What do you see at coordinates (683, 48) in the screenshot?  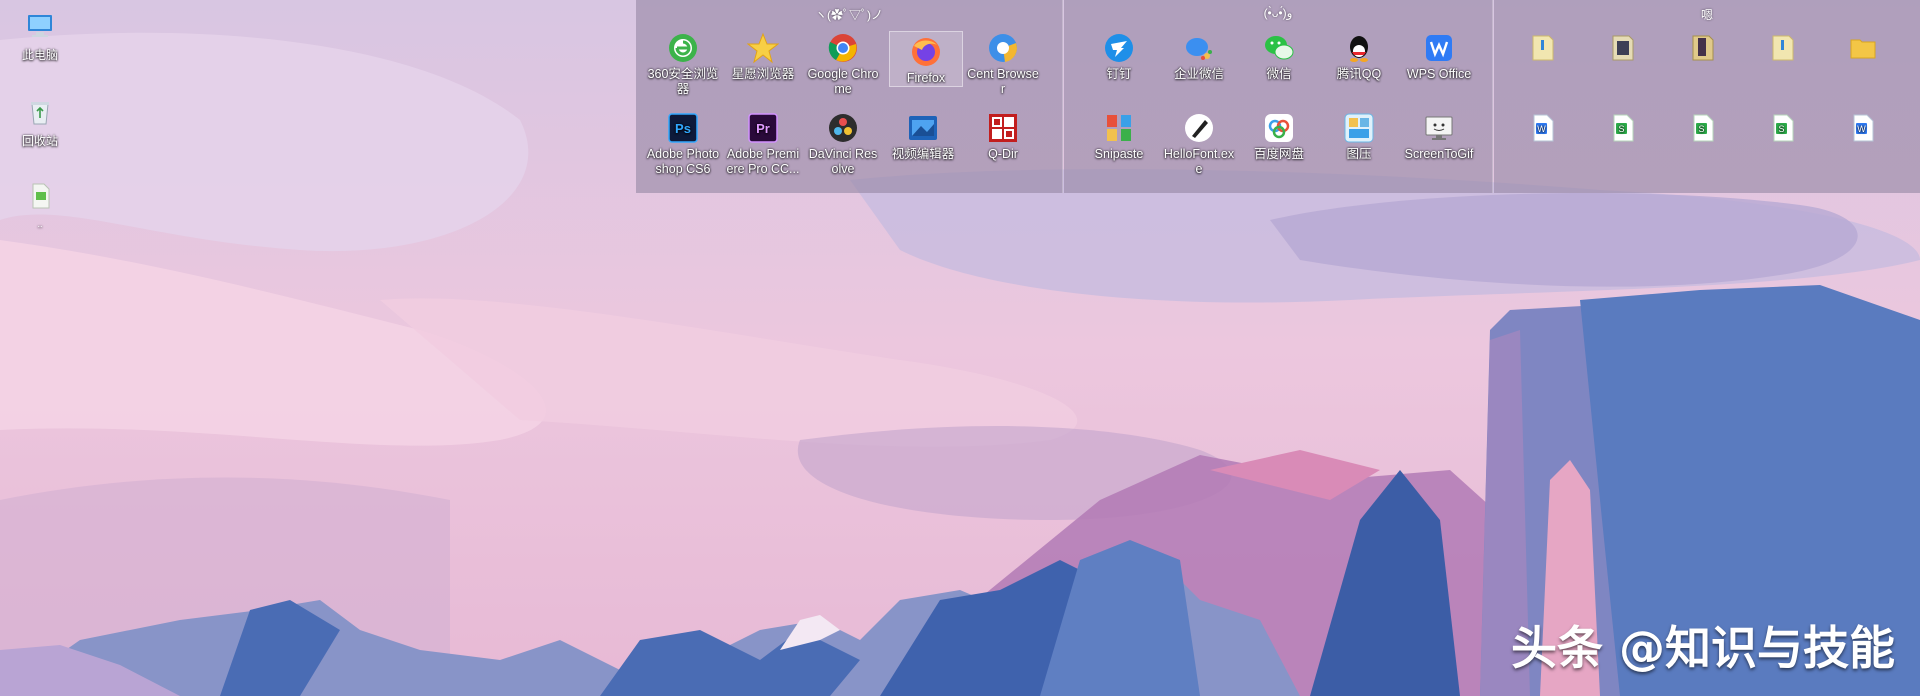 I see `360-browser-icon` at bounding box center [683, 48].